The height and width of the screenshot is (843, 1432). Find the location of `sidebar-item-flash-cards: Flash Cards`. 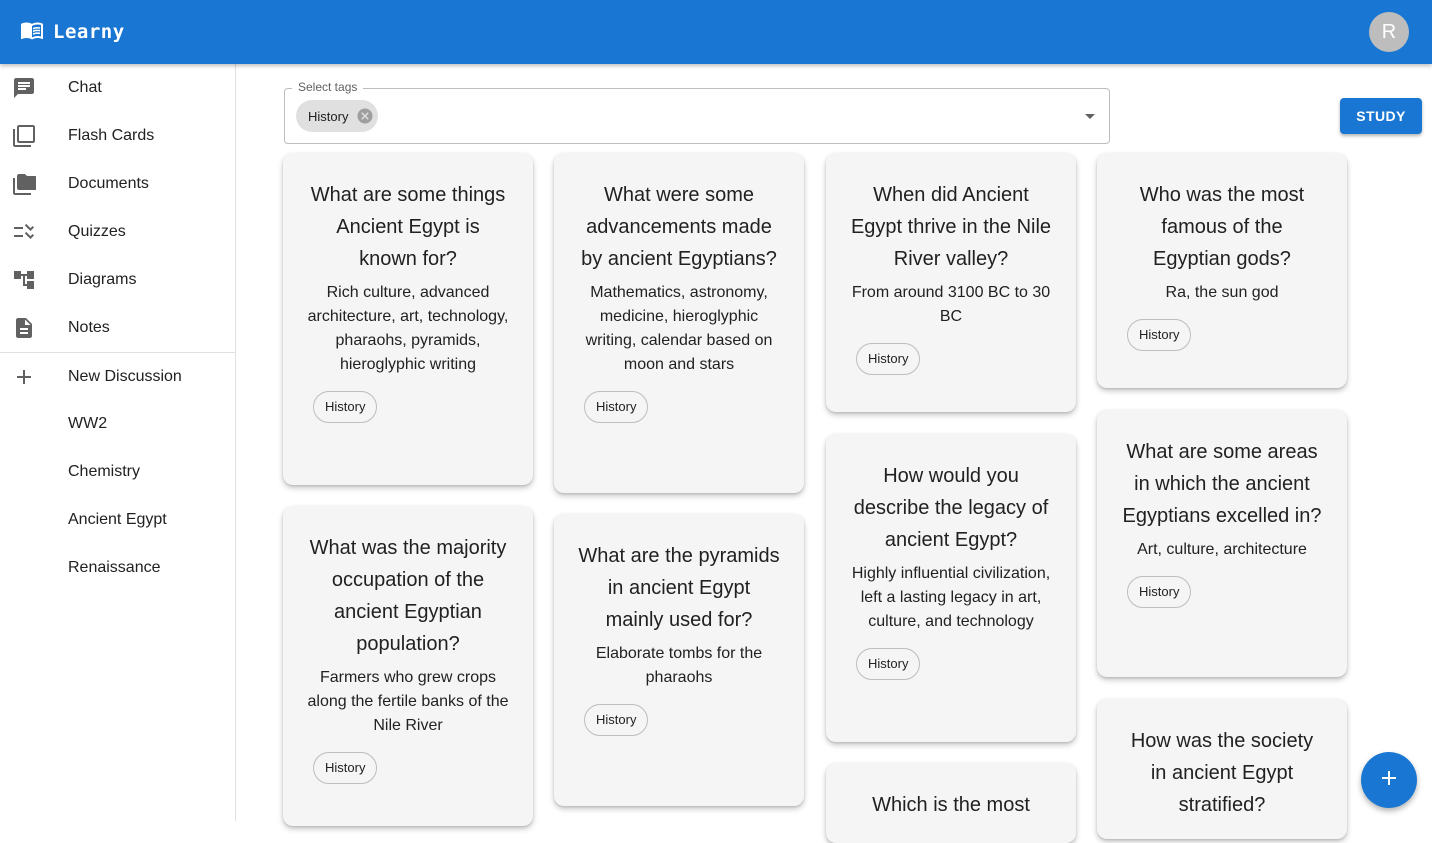

sidebar-item-flash-cards: Flash Cards is located at coordinates (117, 136).